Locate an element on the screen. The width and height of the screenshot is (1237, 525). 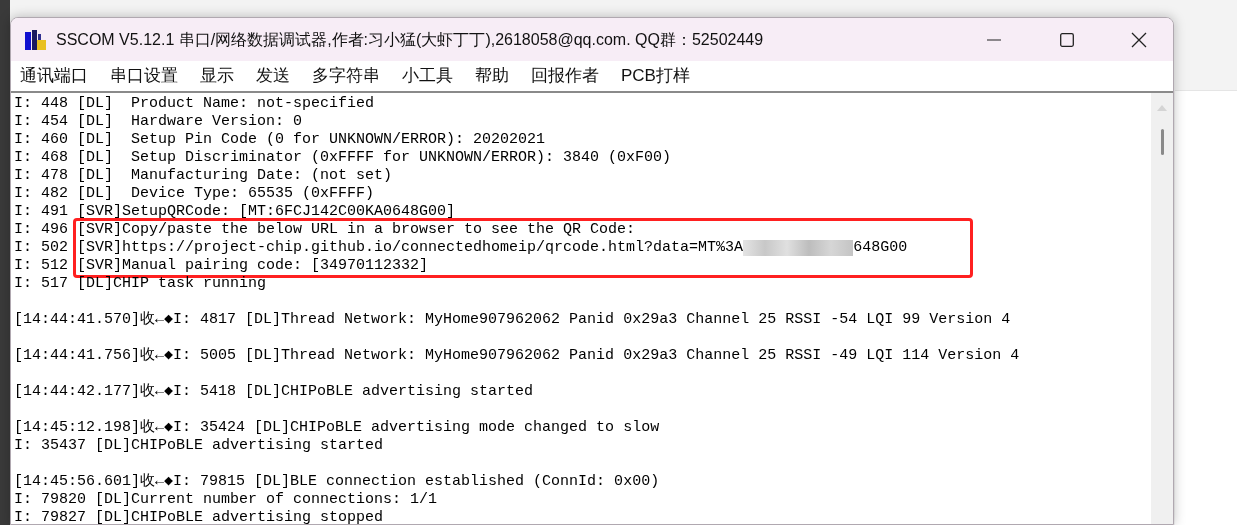
menu-item: 串口设置 is located at coordinates (144, 76).